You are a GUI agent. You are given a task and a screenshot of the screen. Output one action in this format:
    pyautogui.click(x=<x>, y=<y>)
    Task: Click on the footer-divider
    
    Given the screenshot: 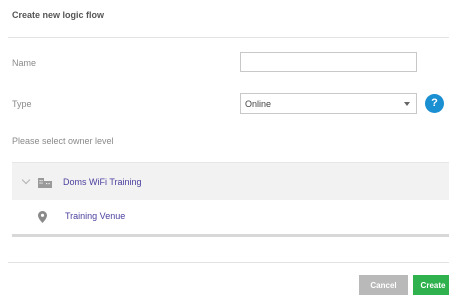 What is the action you would take?
    pyautogui.click(x=228, y=262)
    